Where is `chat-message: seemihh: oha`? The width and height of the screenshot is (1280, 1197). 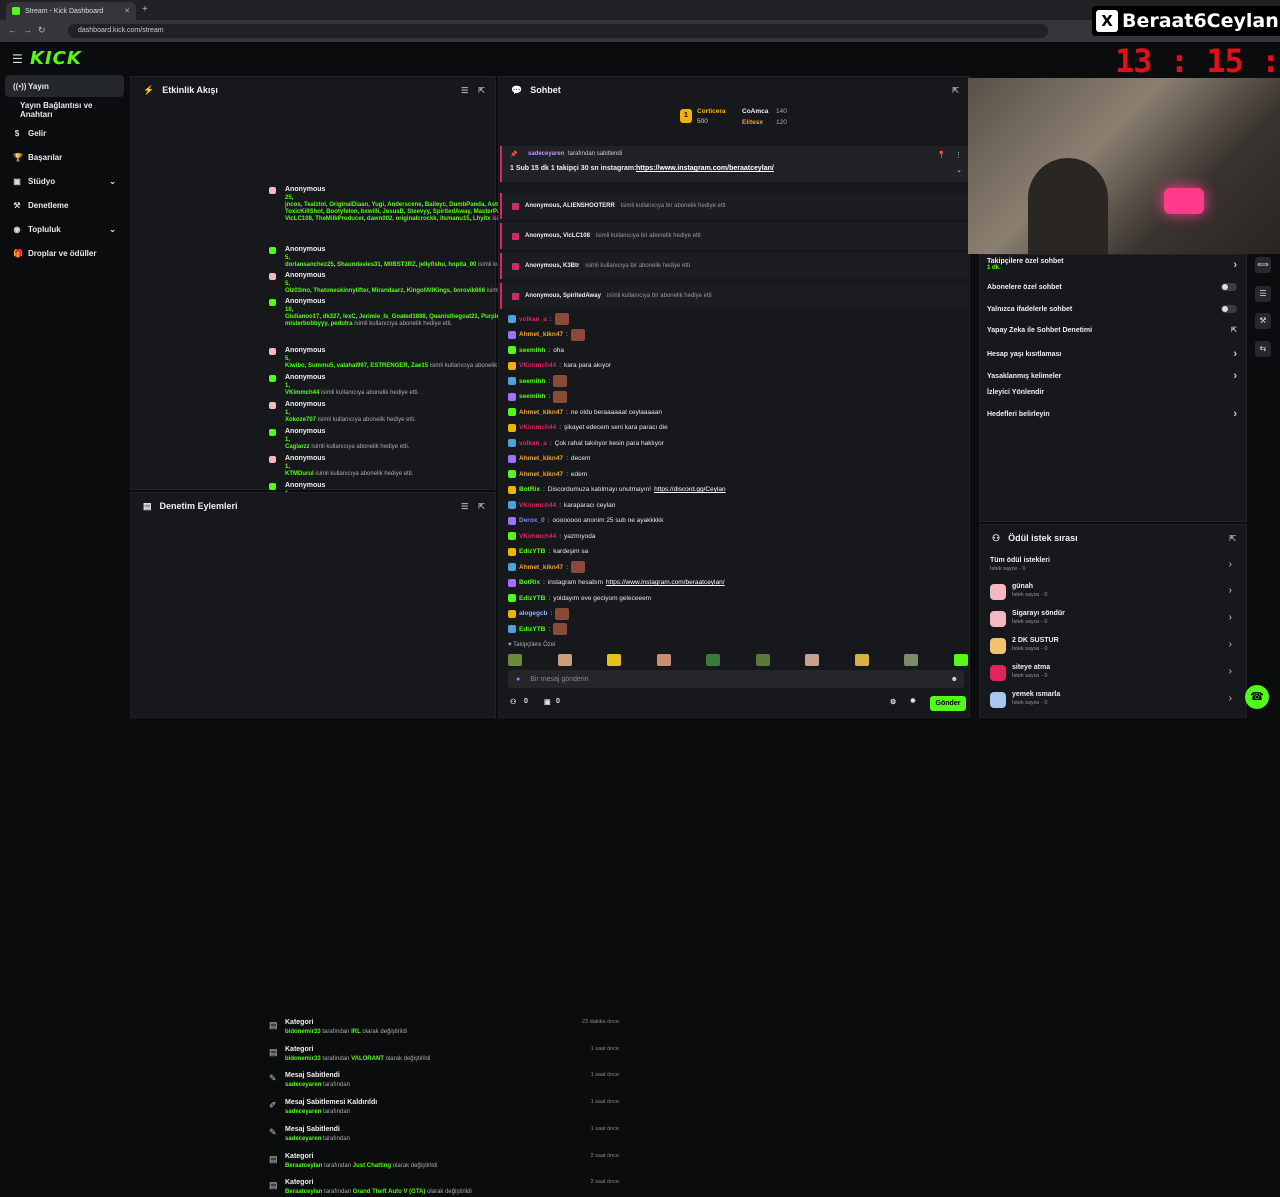 chat-message: seemihh: oha is located at coordinates (536, 350).